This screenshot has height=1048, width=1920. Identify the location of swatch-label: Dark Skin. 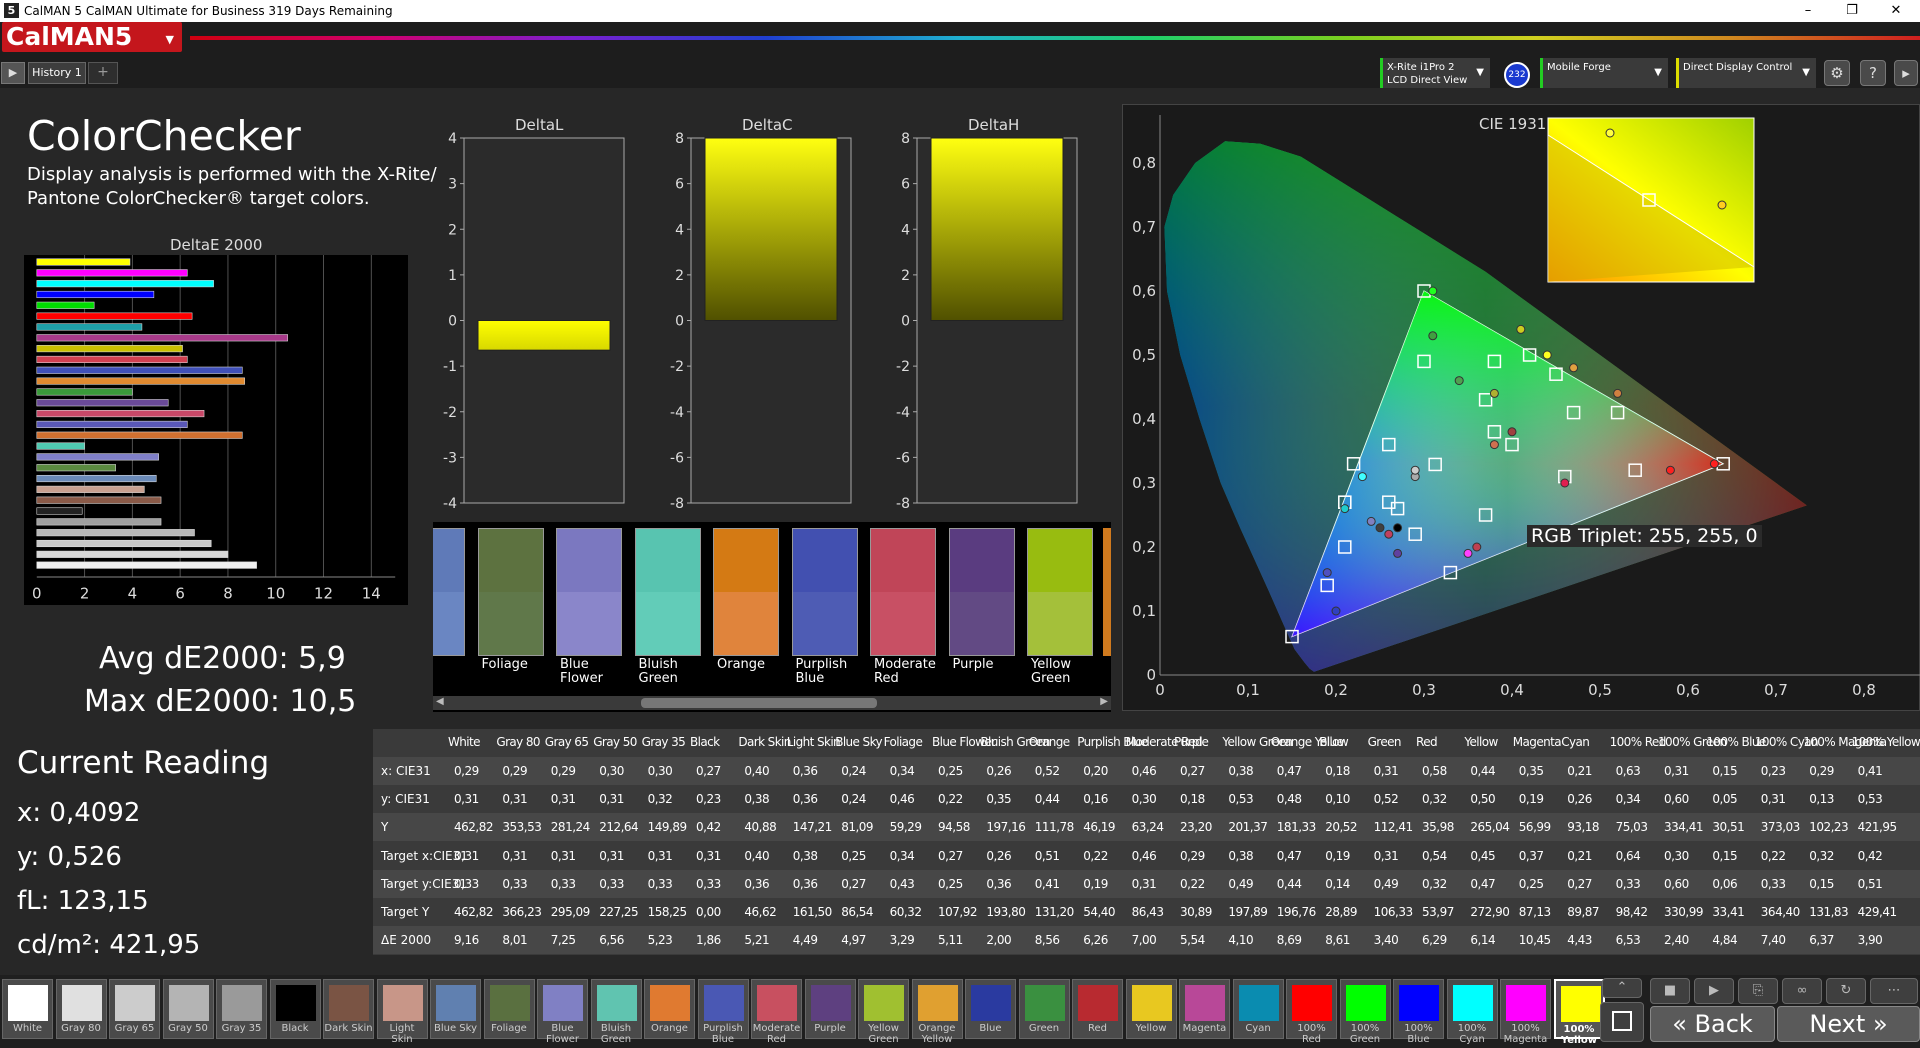
(348, 1028).